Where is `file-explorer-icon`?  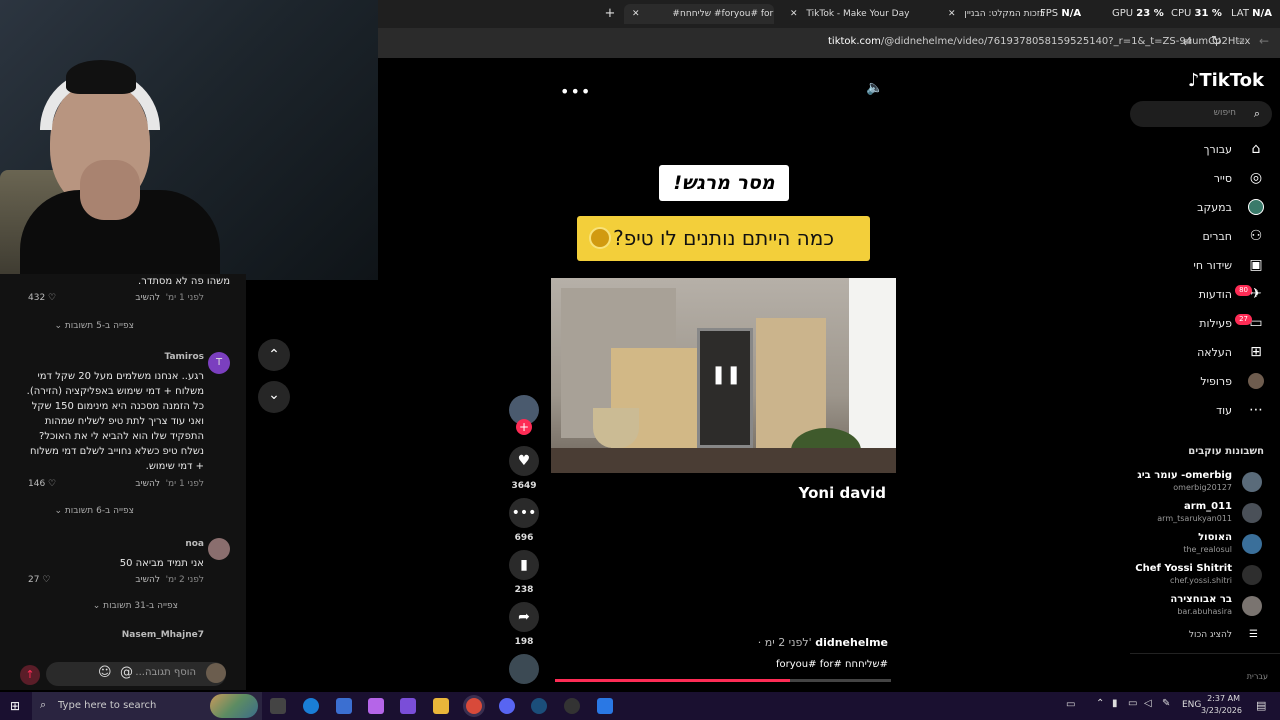 file-explorer-icon is located at coordinates (441, 706).